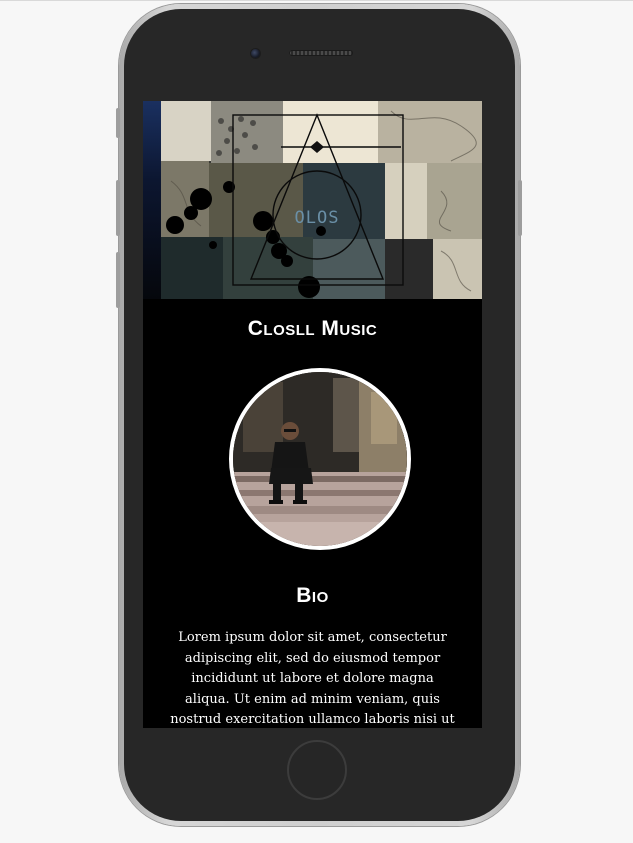 The height and width of the screenshot is (843, 633). What do you see at coordinates (321, 200) in the screenshot?
I see `banner-collage-image: OLOS` at bounding box center [321, 200].